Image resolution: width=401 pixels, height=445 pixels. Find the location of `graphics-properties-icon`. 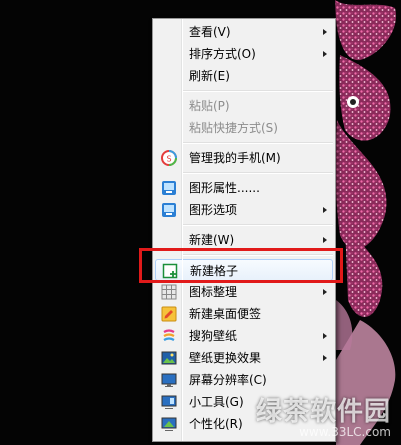

graphics-properties-icon is located at coordinates (169, 188).